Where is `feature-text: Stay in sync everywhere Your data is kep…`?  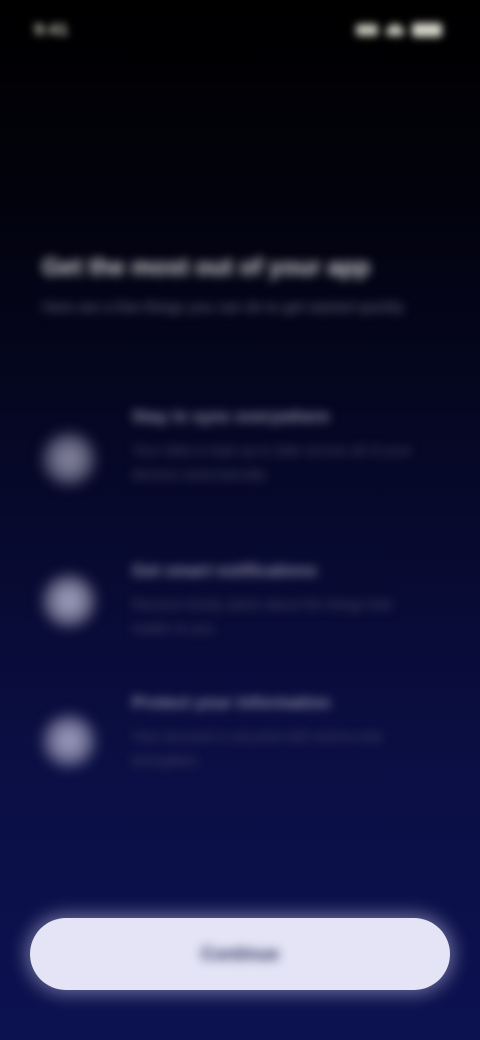
feature-text: Stay in sync everywhere Your data is kep… is located at coordinates (282, 445).